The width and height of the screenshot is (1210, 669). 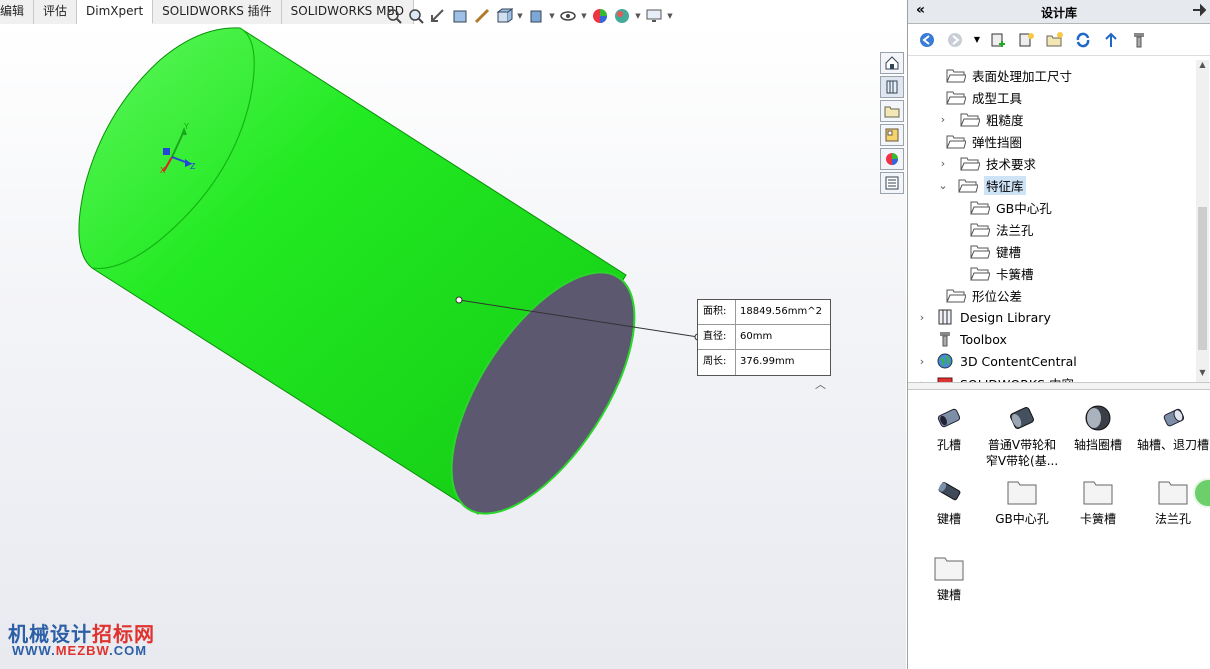 I want to click on zoom-to-fit-icon, so click(x=394, y=16).